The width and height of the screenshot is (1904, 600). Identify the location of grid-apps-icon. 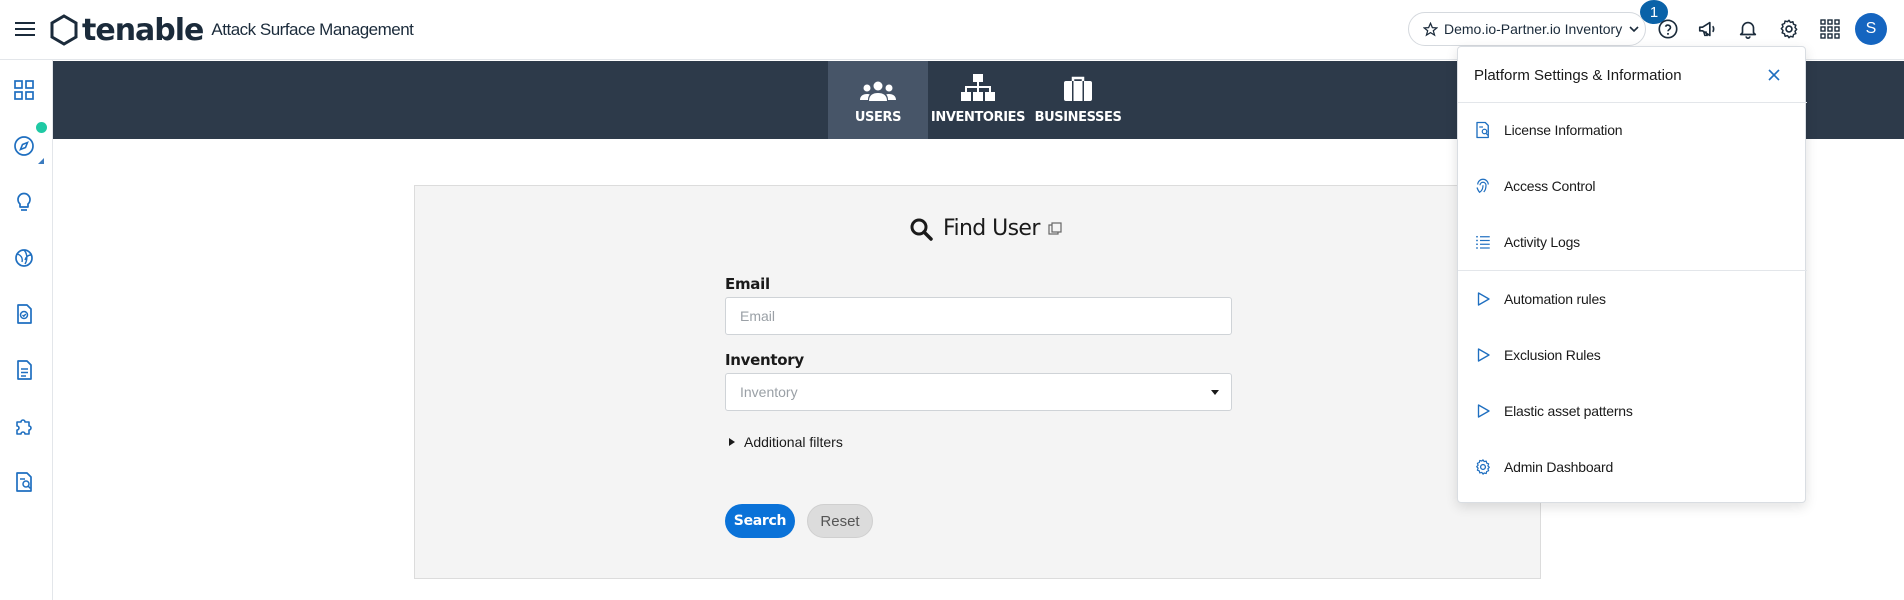
(1830, 29).